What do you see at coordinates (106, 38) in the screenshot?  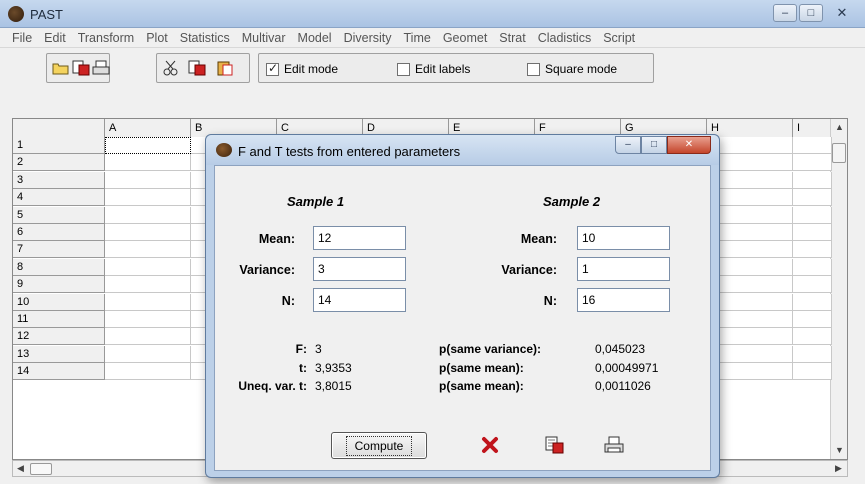 I see `menu-item-transform: Transform` at bounding box center [106, 38].